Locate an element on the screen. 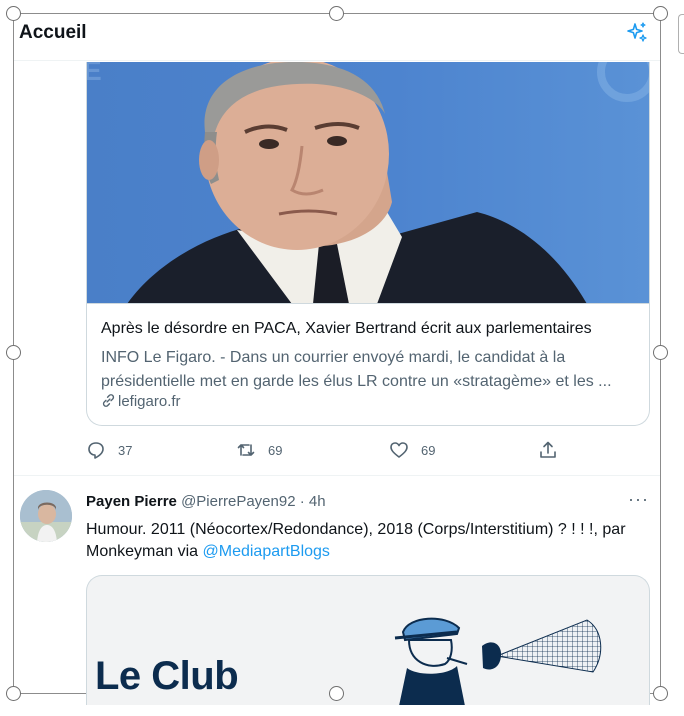 This screenshot has height=716, width=684. tweet-author: Payen Pierre @PierrePayen92 · 4h is located at coordinates (206, 501).